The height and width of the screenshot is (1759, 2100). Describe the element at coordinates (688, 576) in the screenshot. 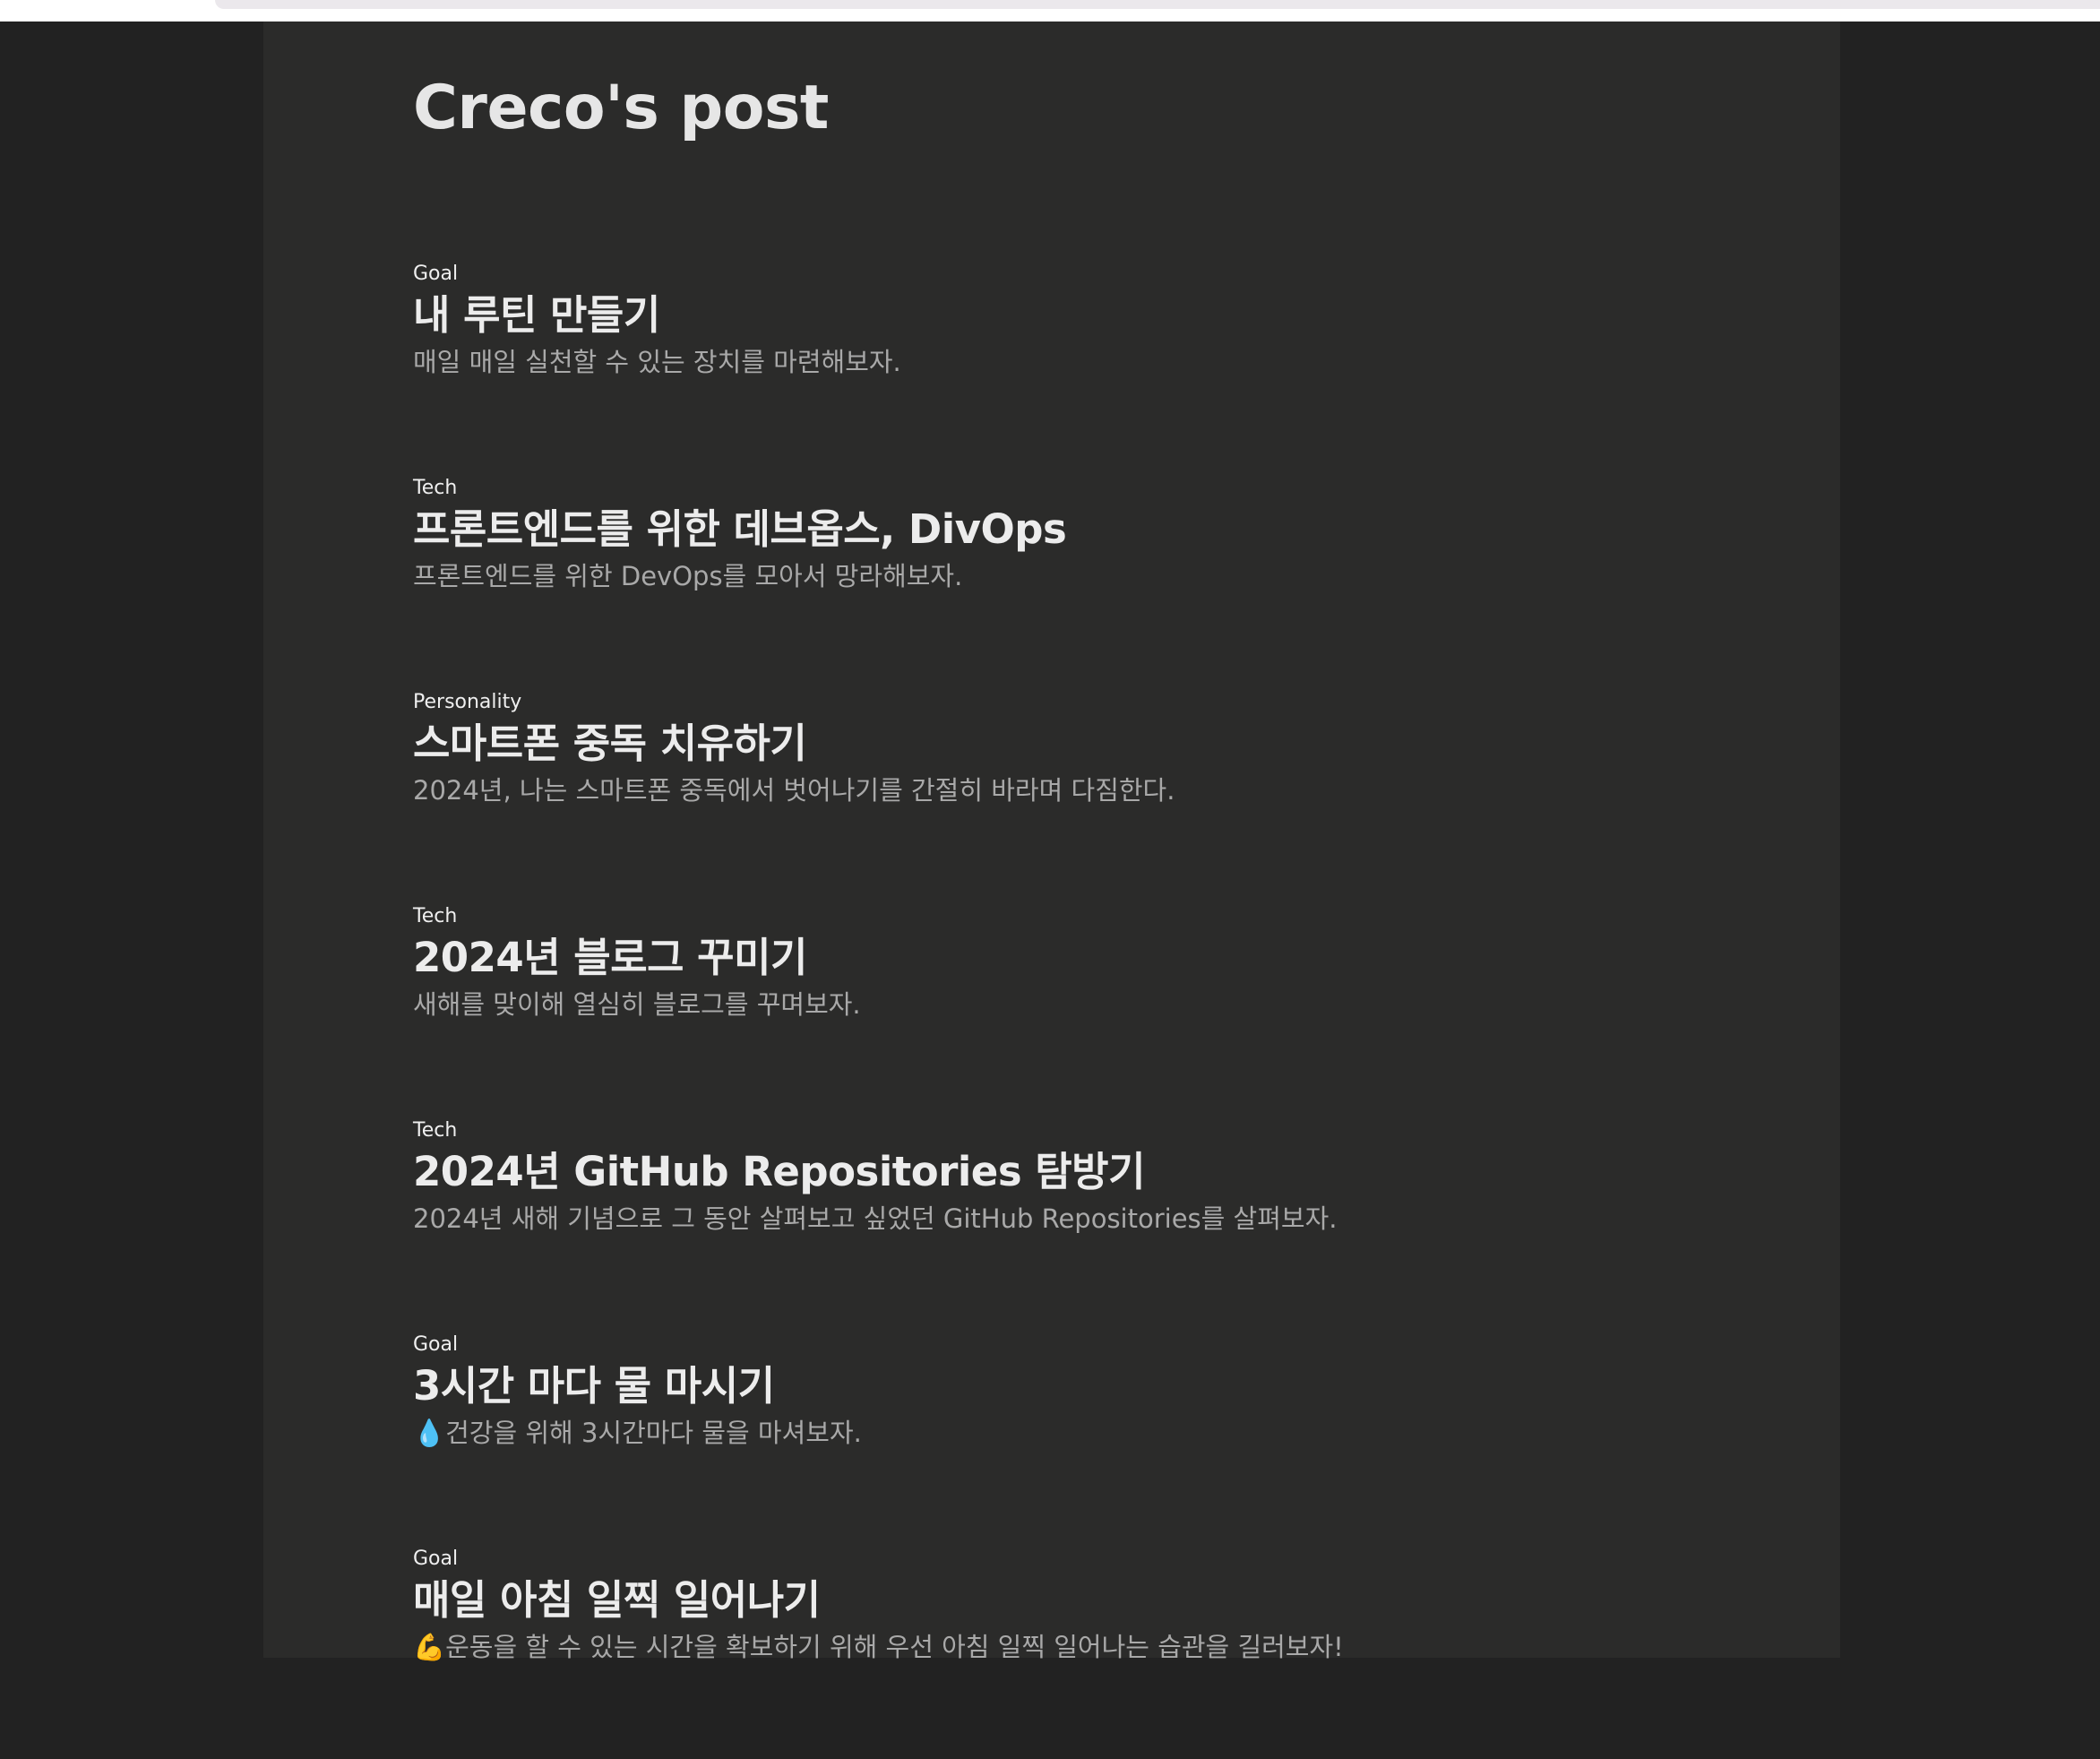

I see `post-description: 프론트엔드를 위한 DevOps를 모아서 망라해보자.` at that location.